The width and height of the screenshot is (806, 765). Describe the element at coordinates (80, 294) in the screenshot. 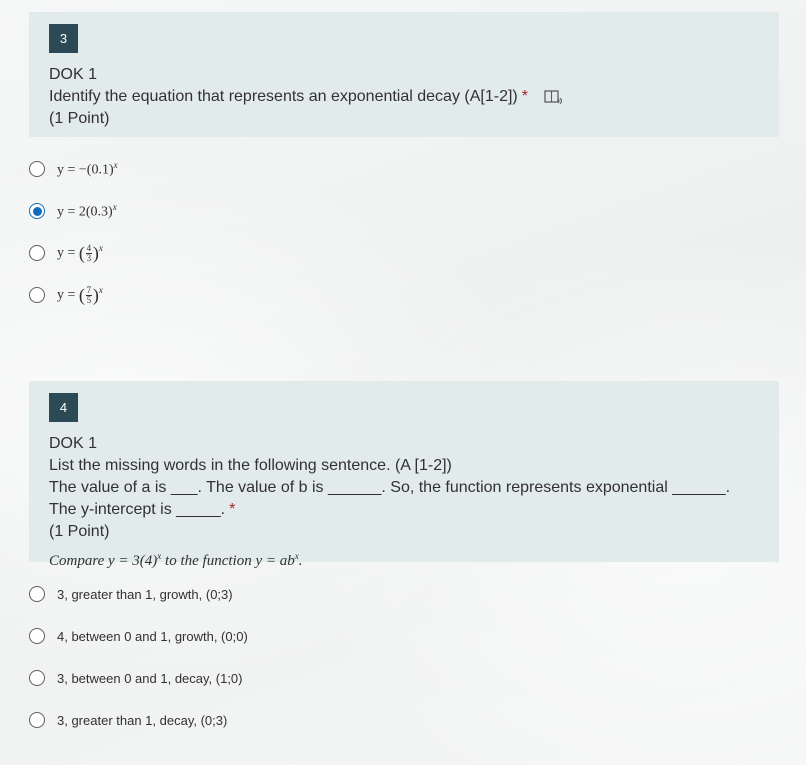

I see `option-label: y = (7 5)x` at that location.